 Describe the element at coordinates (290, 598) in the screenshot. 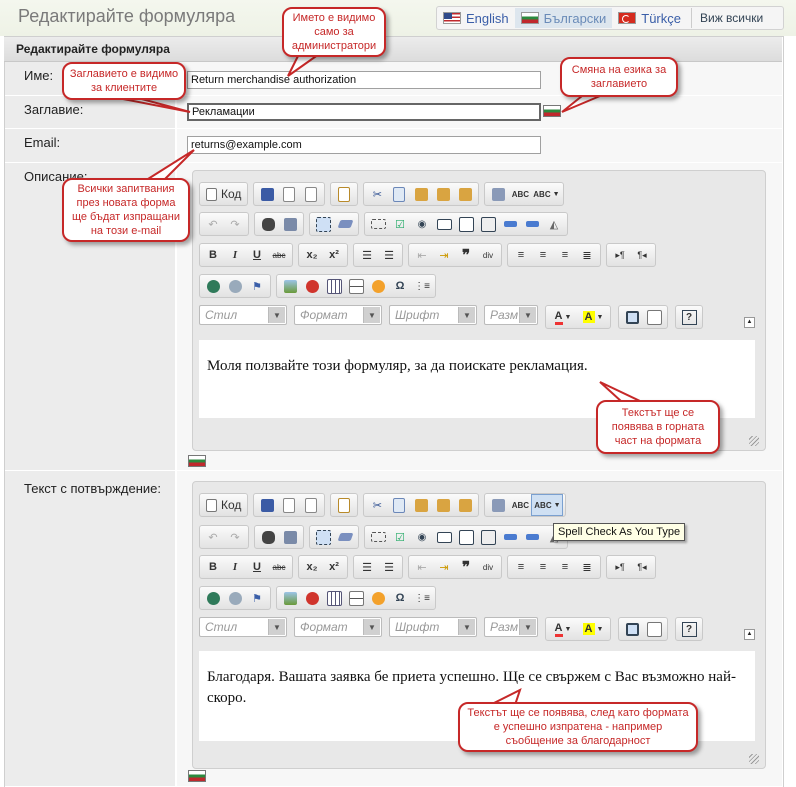

I see `image-button` at that location.